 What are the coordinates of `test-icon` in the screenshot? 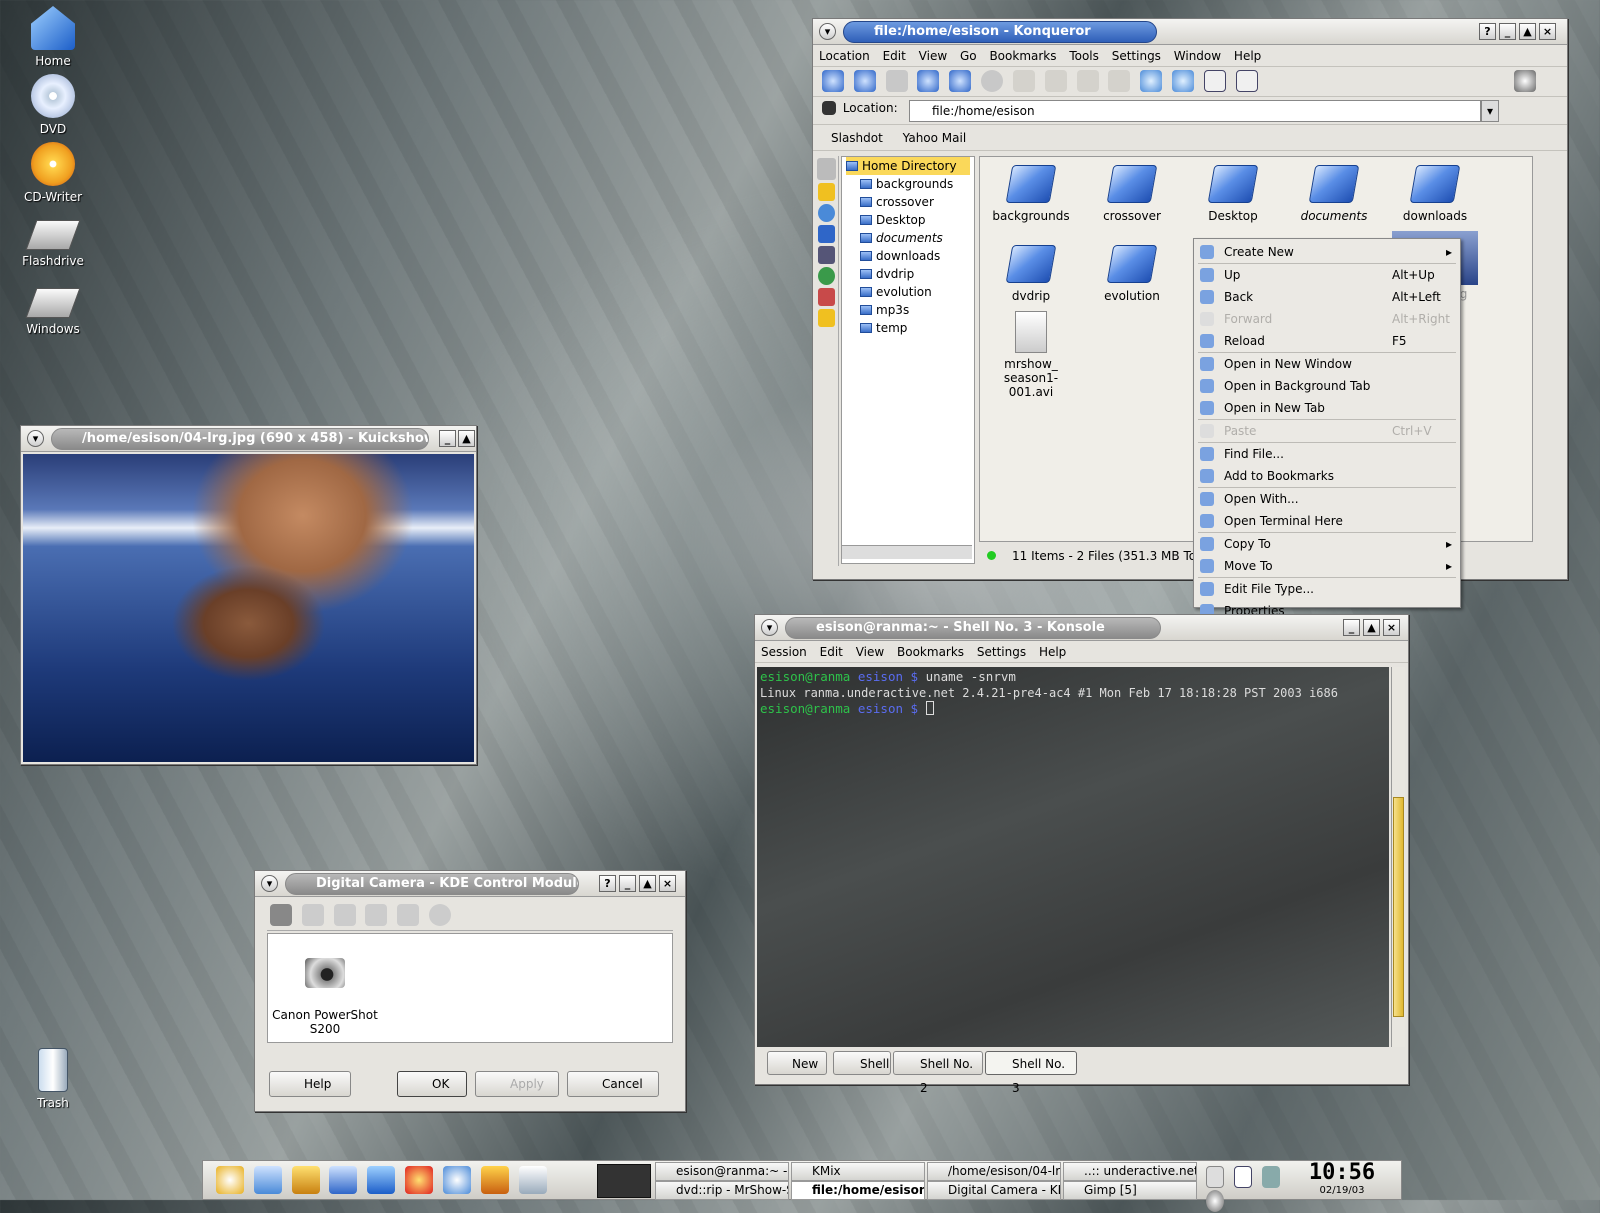 It's located at (312, 915).